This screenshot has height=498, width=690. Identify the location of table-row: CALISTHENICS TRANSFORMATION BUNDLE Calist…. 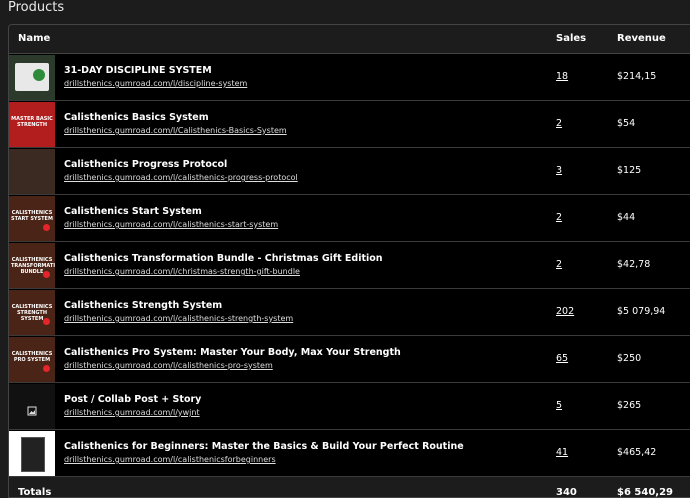
(349, 265).